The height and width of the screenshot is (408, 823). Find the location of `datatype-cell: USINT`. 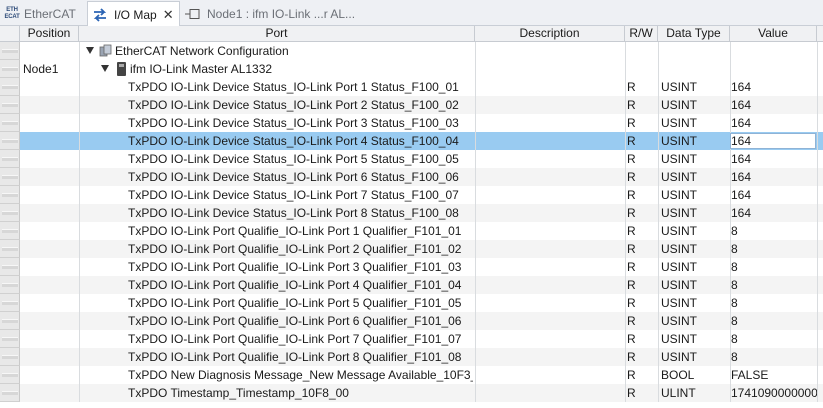

datatype-cell: USINT is located at coordinates (679, 267).